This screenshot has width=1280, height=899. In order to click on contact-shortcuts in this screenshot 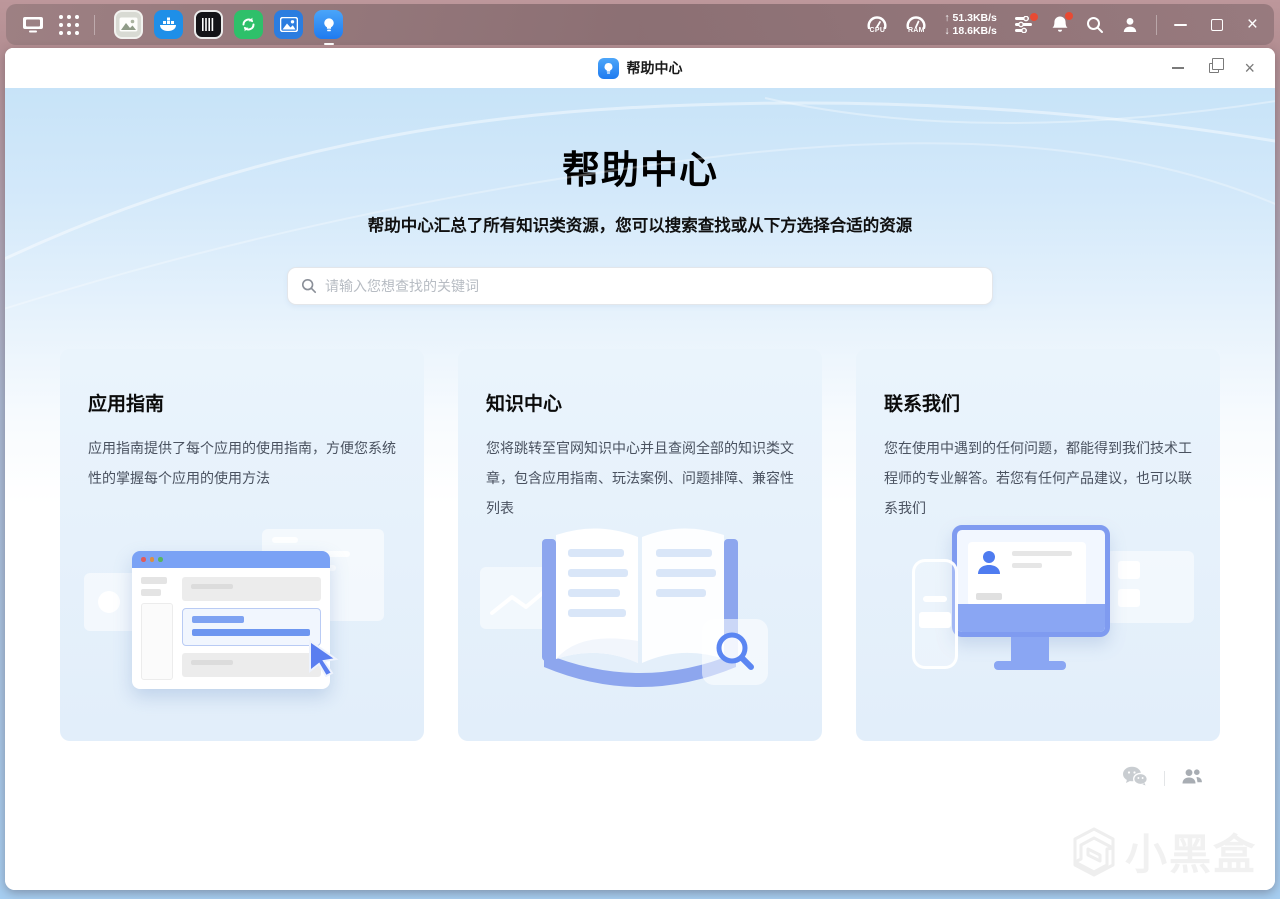, I will do `click(640, 778)`.